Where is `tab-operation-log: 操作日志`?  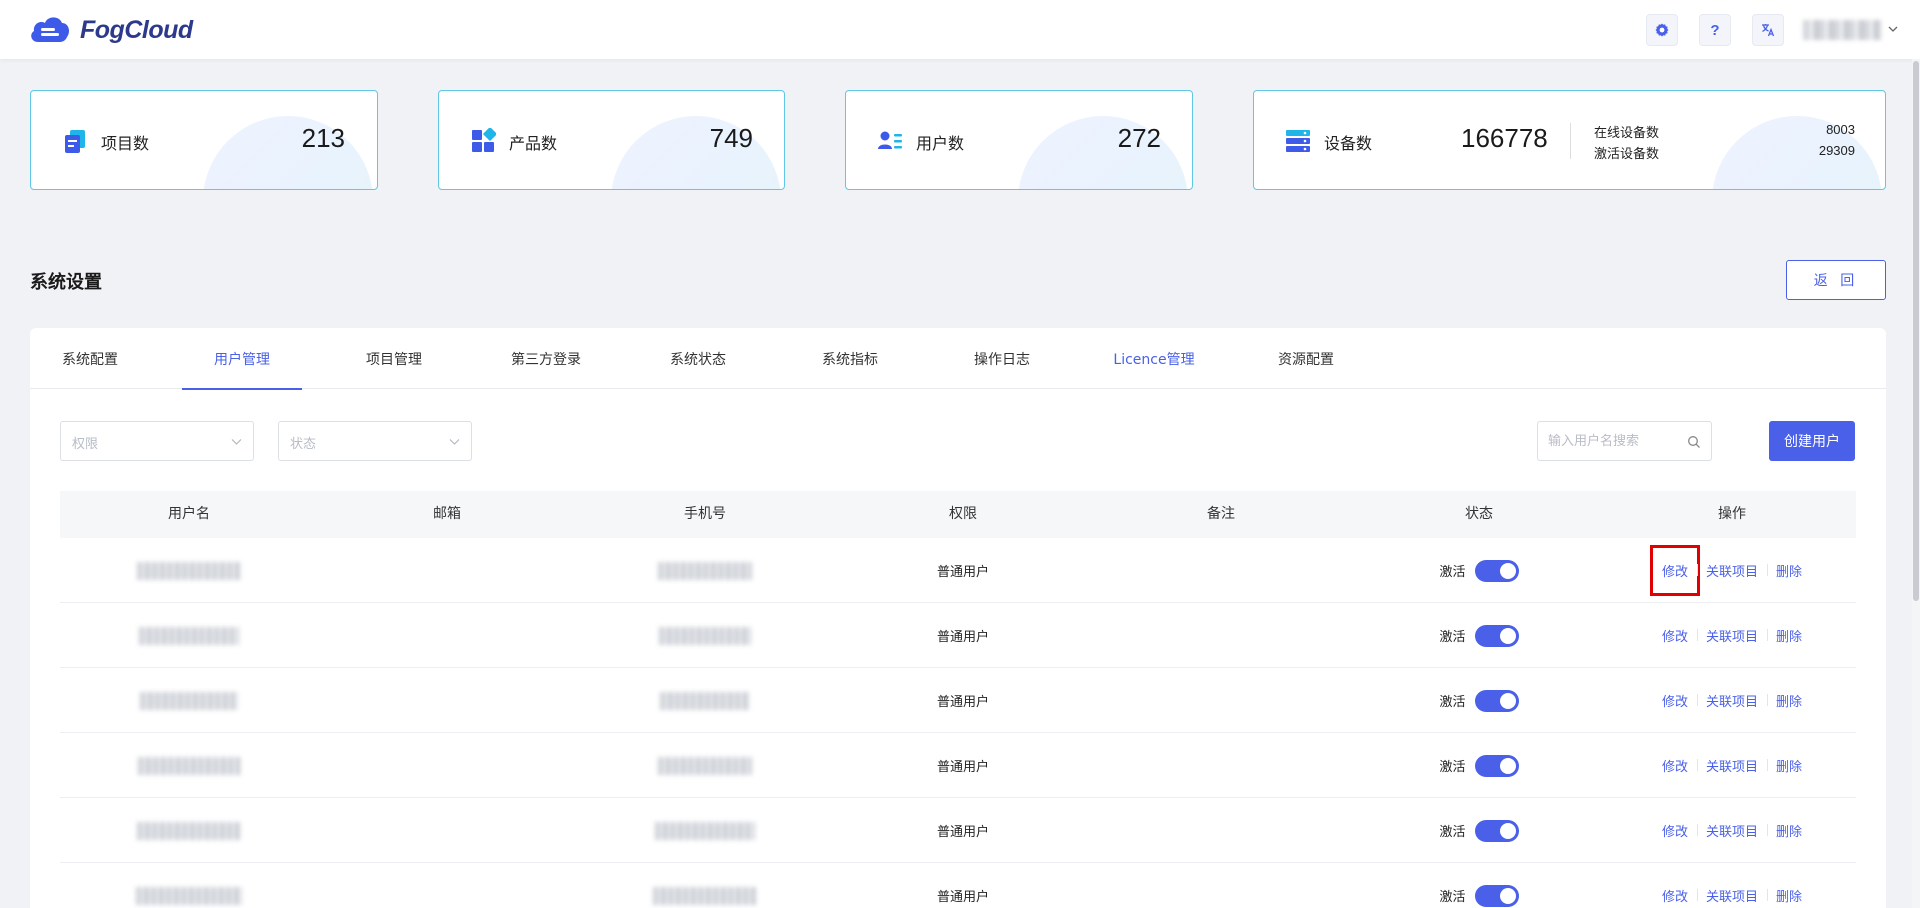 tab-operation-log: 操作日志 is located at coordinates (1002, 358).